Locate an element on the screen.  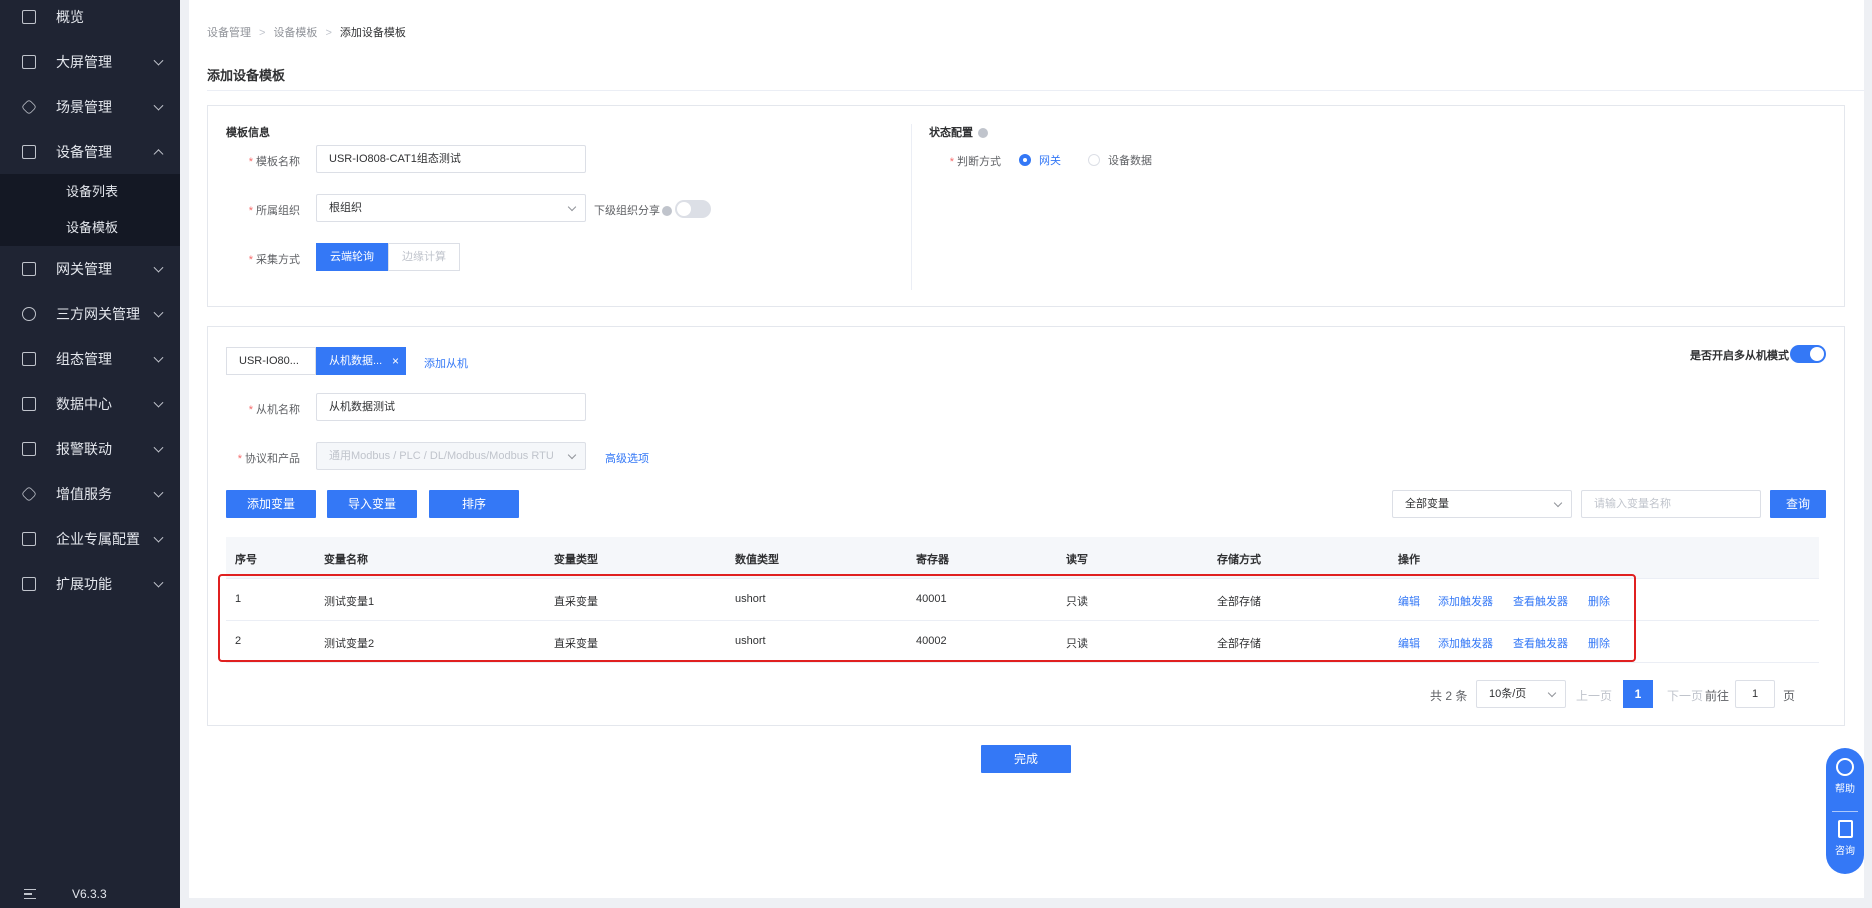
help-button: 帮助 is located at coordinates (1845, 776).